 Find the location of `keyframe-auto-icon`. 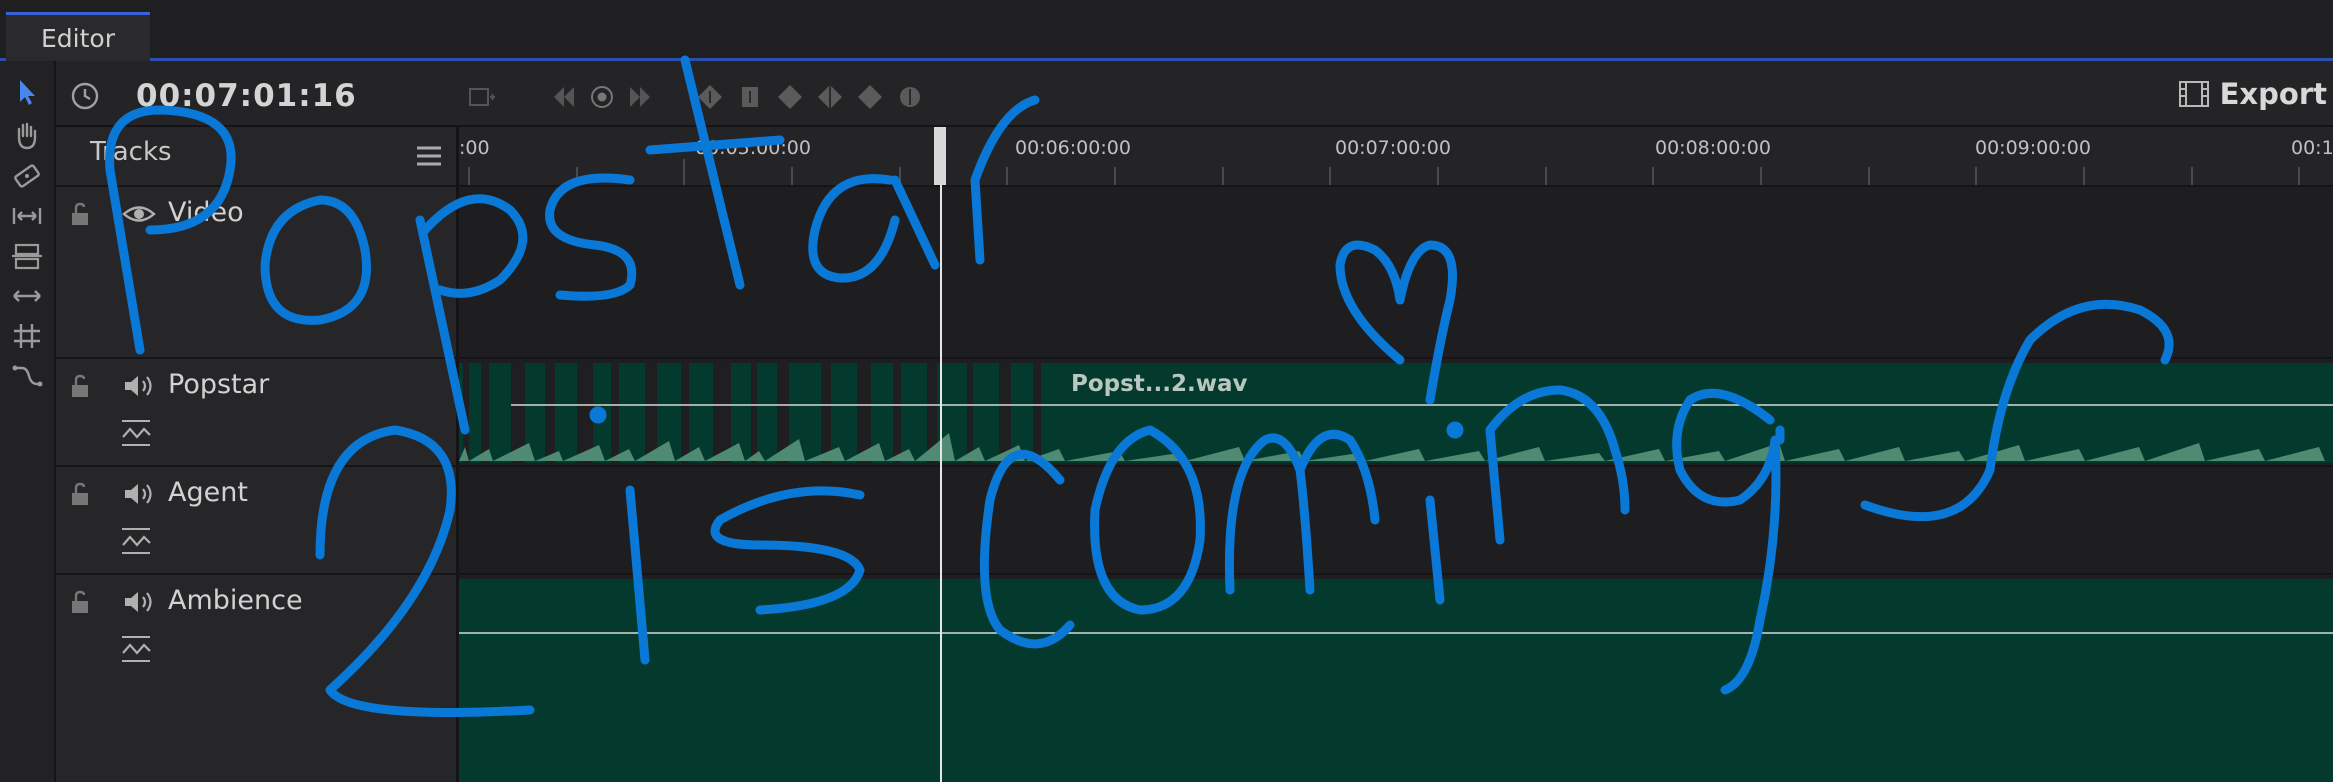

keyframe-auto-icon is located at coordinates (910, 97).